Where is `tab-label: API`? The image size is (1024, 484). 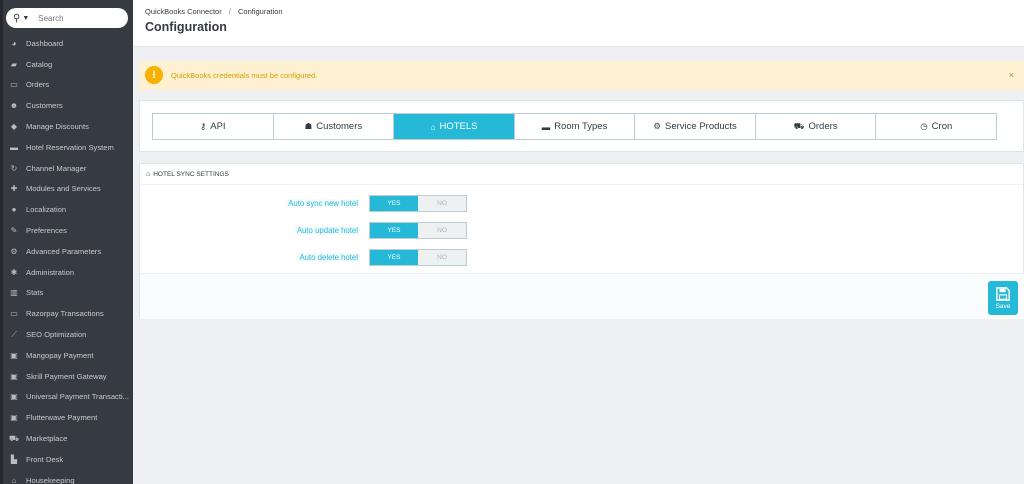
tab-label: API is located at coordinates (218, 126).